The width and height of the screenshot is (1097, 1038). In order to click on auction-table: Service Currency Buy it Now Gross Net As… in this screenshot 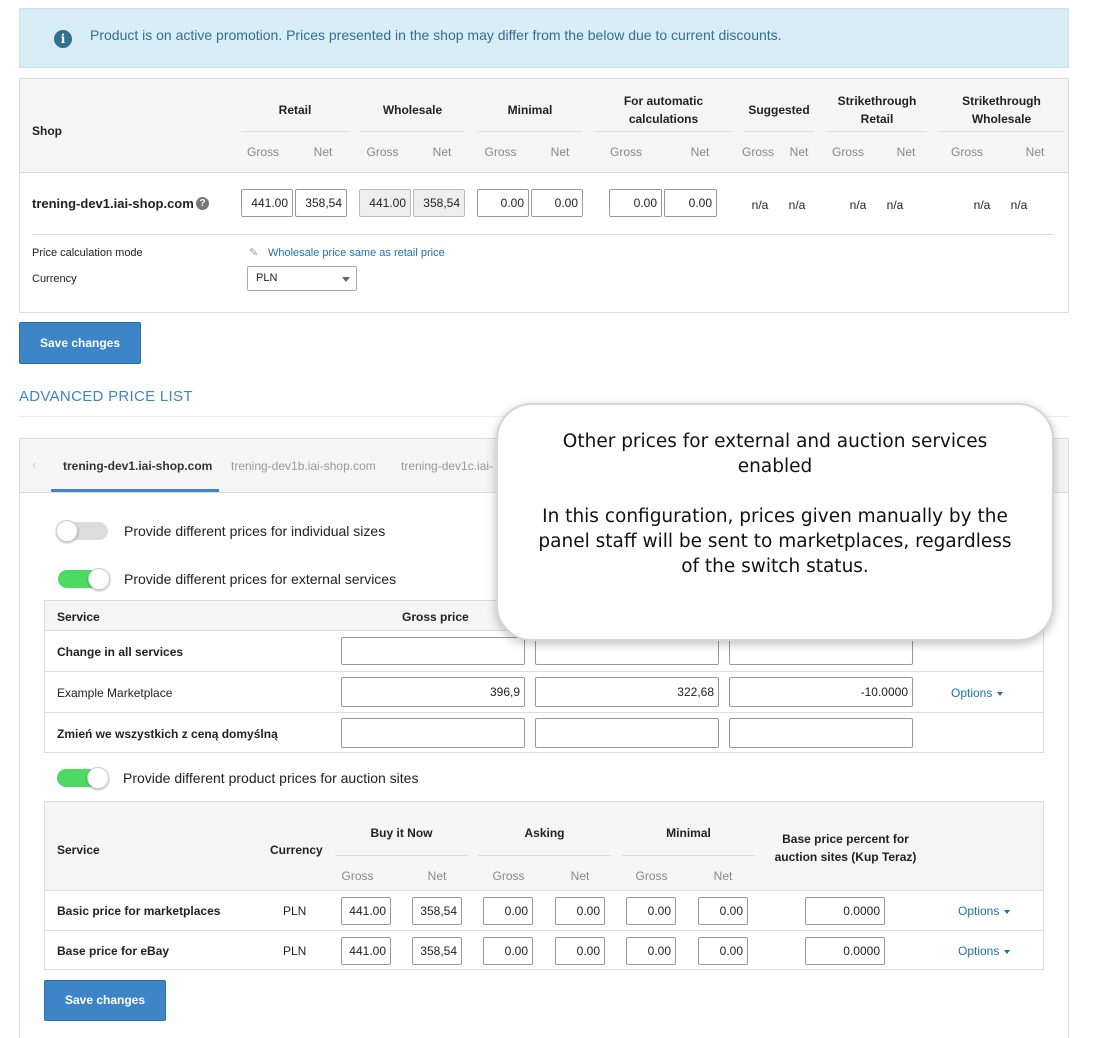, I will do `click(544, 885)`.